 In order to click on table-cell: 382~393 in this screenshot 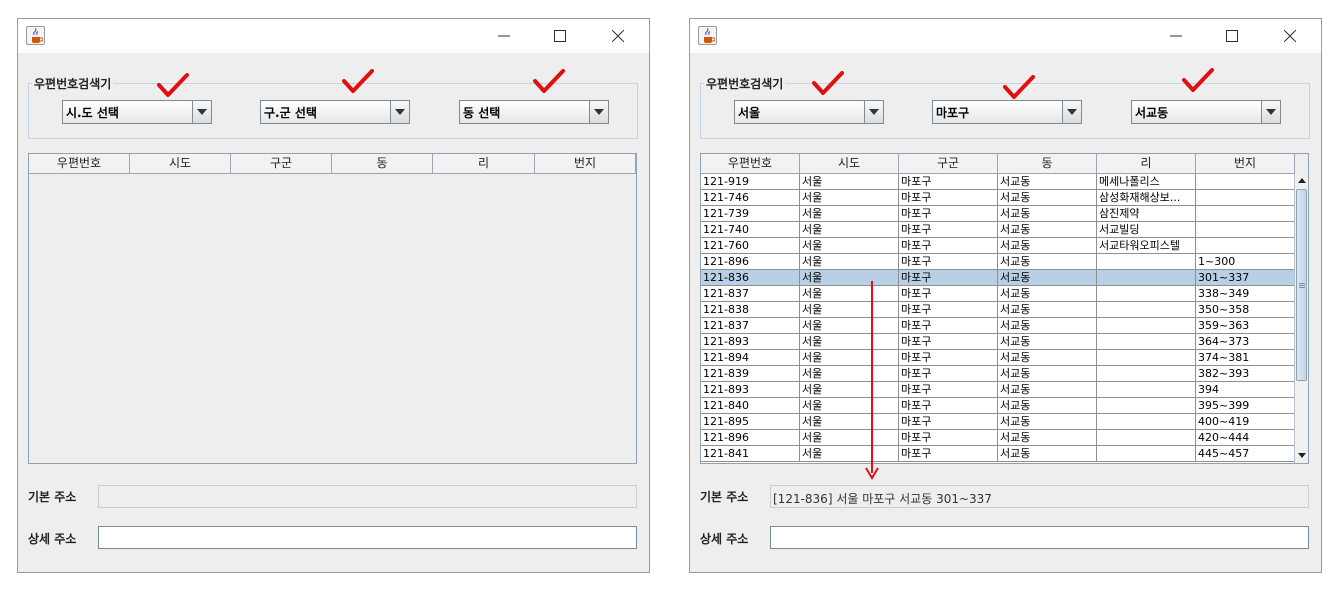, I will do `click(1245, 374)`.